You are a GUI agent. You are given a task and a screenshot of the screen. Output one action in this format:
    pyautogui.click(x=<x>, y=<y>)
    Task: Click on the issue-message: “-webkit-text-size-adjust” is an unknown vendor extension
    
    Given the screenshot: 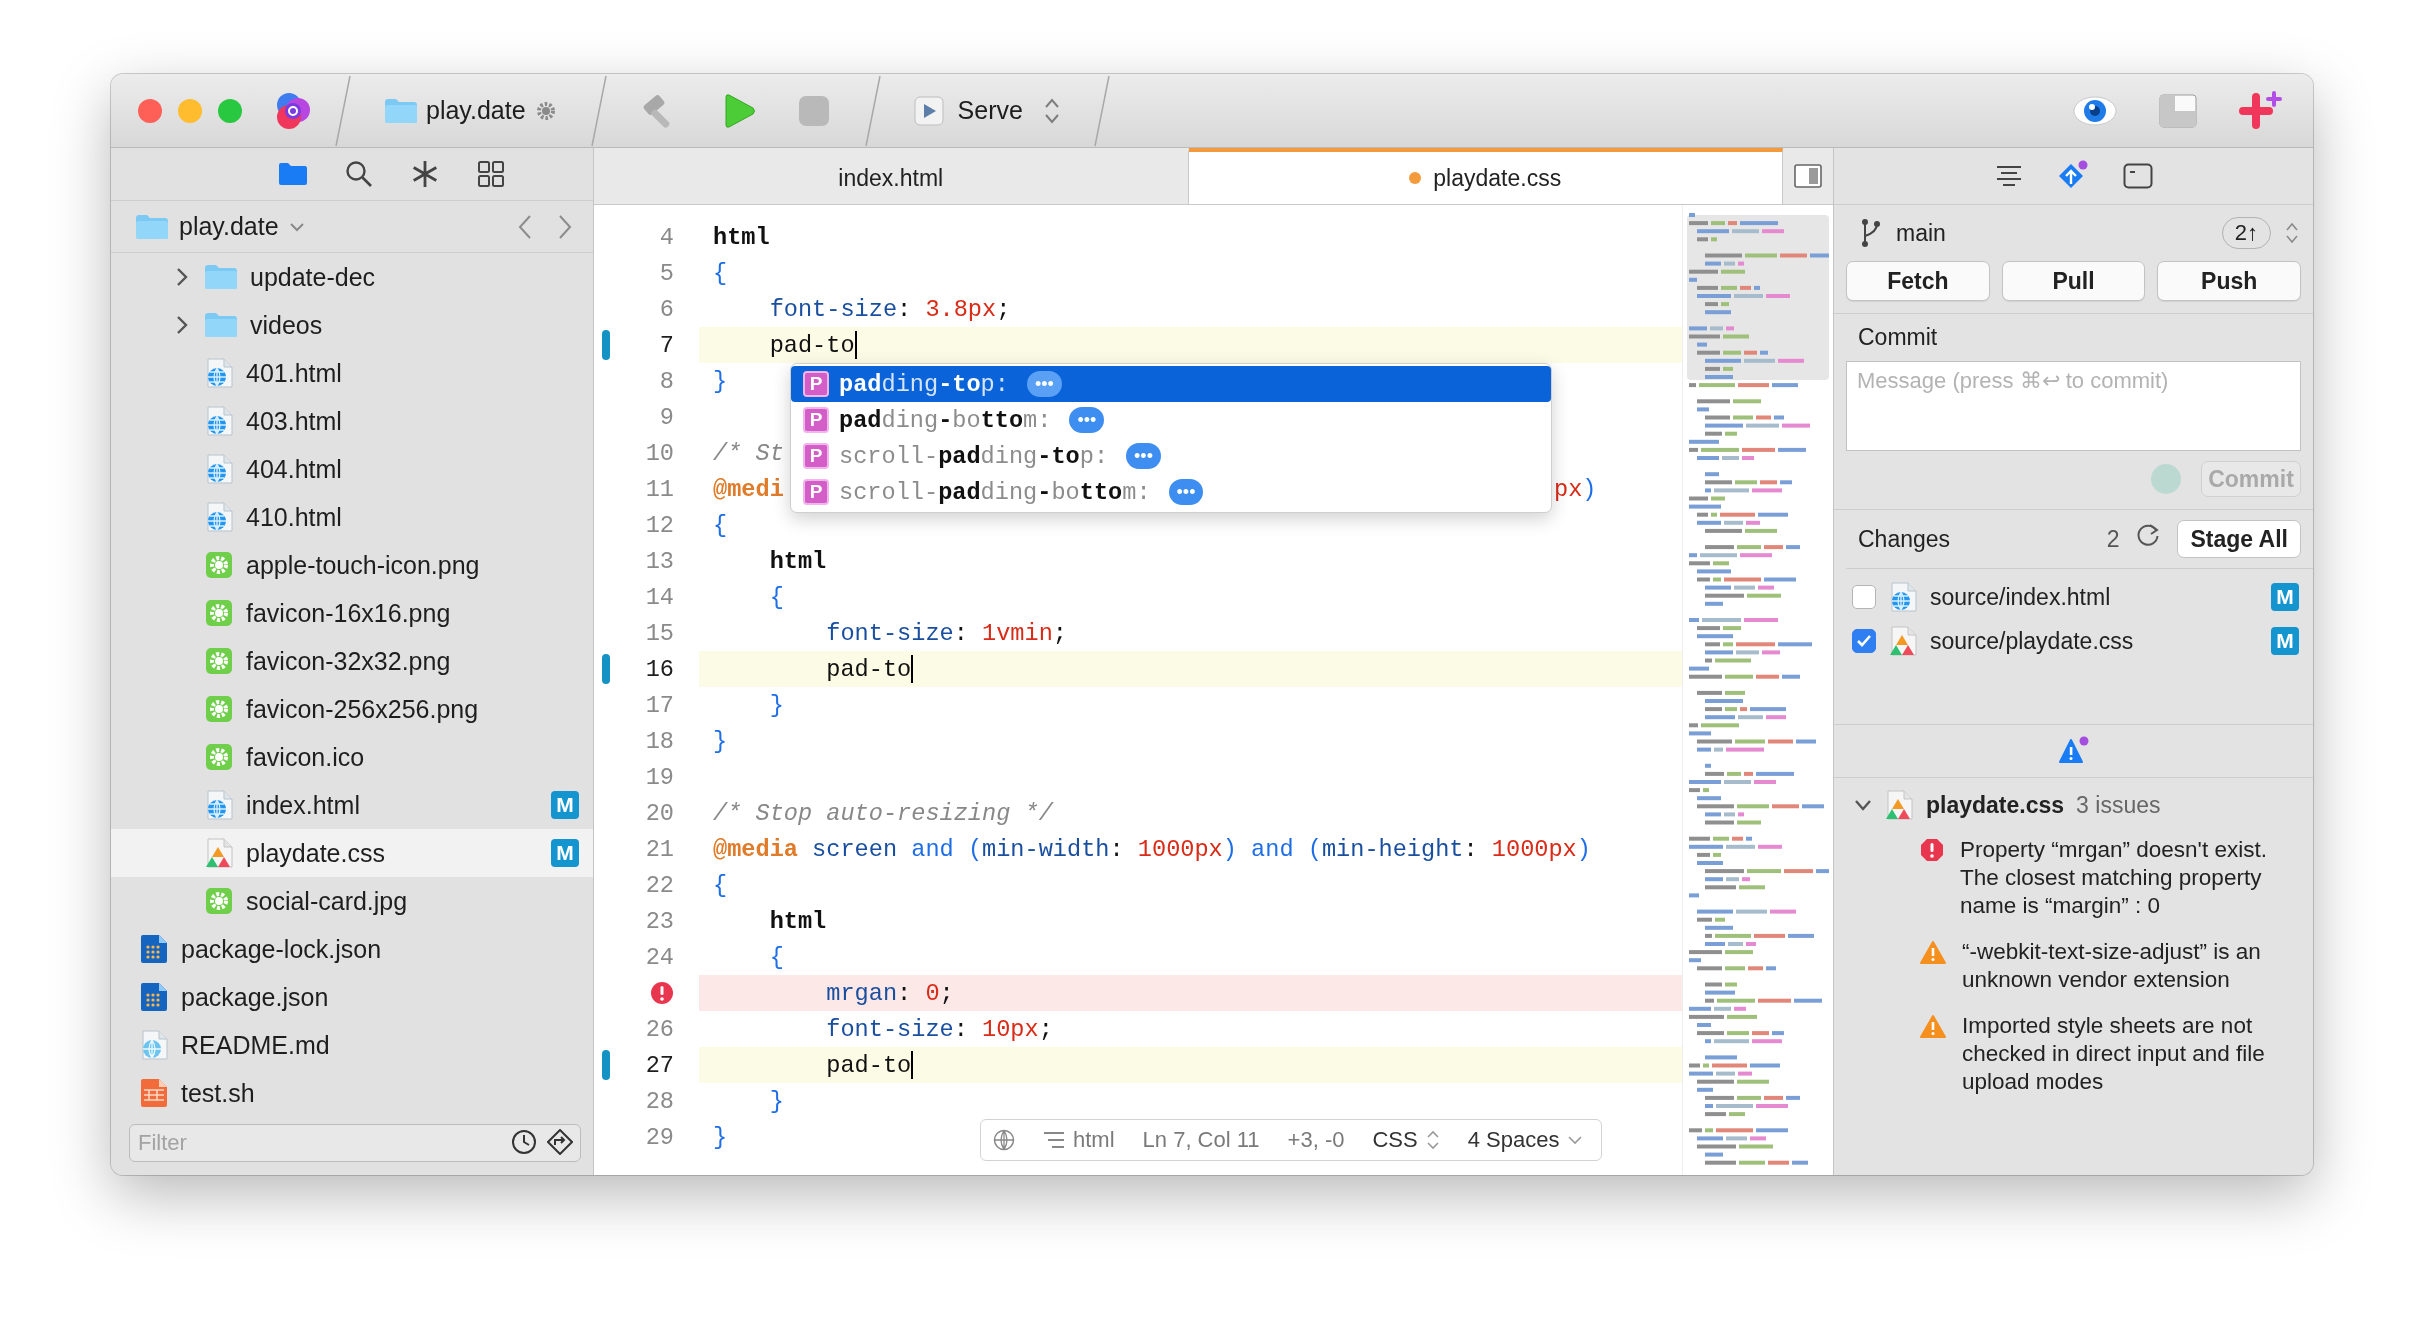 What is the action you would take?
    pyautogui.click(x=2112, y=966)
    